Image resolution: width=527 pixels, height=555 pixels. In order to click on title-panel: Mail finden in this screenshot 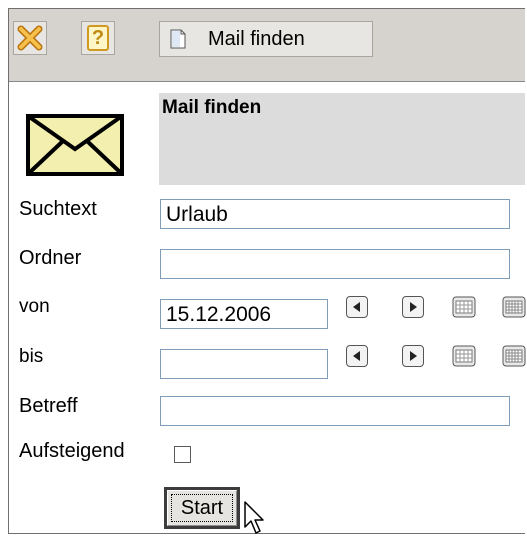, I will do `click(342, 139)`.